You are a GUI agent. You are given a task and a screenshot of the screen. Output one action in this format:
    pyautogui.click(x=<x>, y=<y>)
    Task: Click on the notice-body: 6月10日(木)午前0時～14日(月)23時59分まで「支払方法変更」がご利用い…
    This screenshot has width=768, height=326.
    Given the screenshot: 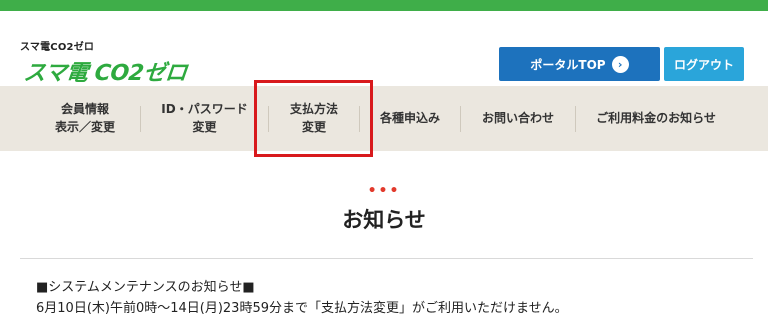 What is the action you would take?
    pyautogui.click(x=302, y=308)
    